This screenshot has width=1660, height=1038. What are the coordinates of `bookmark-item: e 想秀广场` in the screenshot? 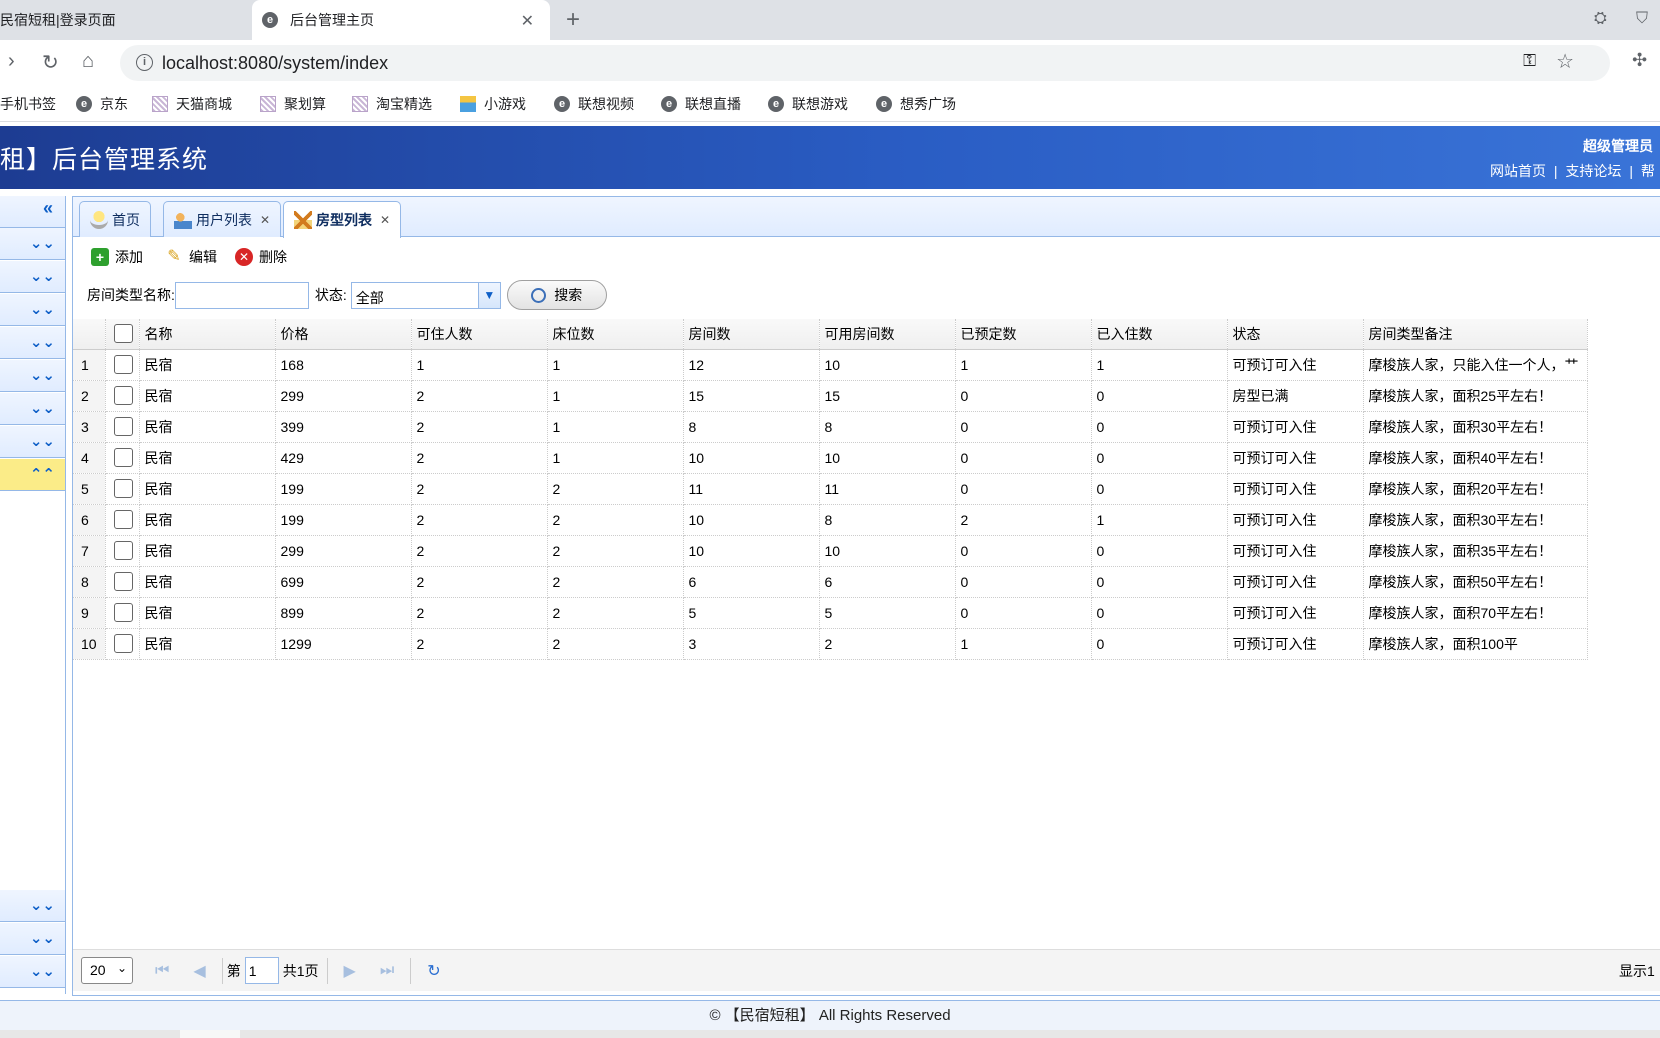 It's located at (916, 104).